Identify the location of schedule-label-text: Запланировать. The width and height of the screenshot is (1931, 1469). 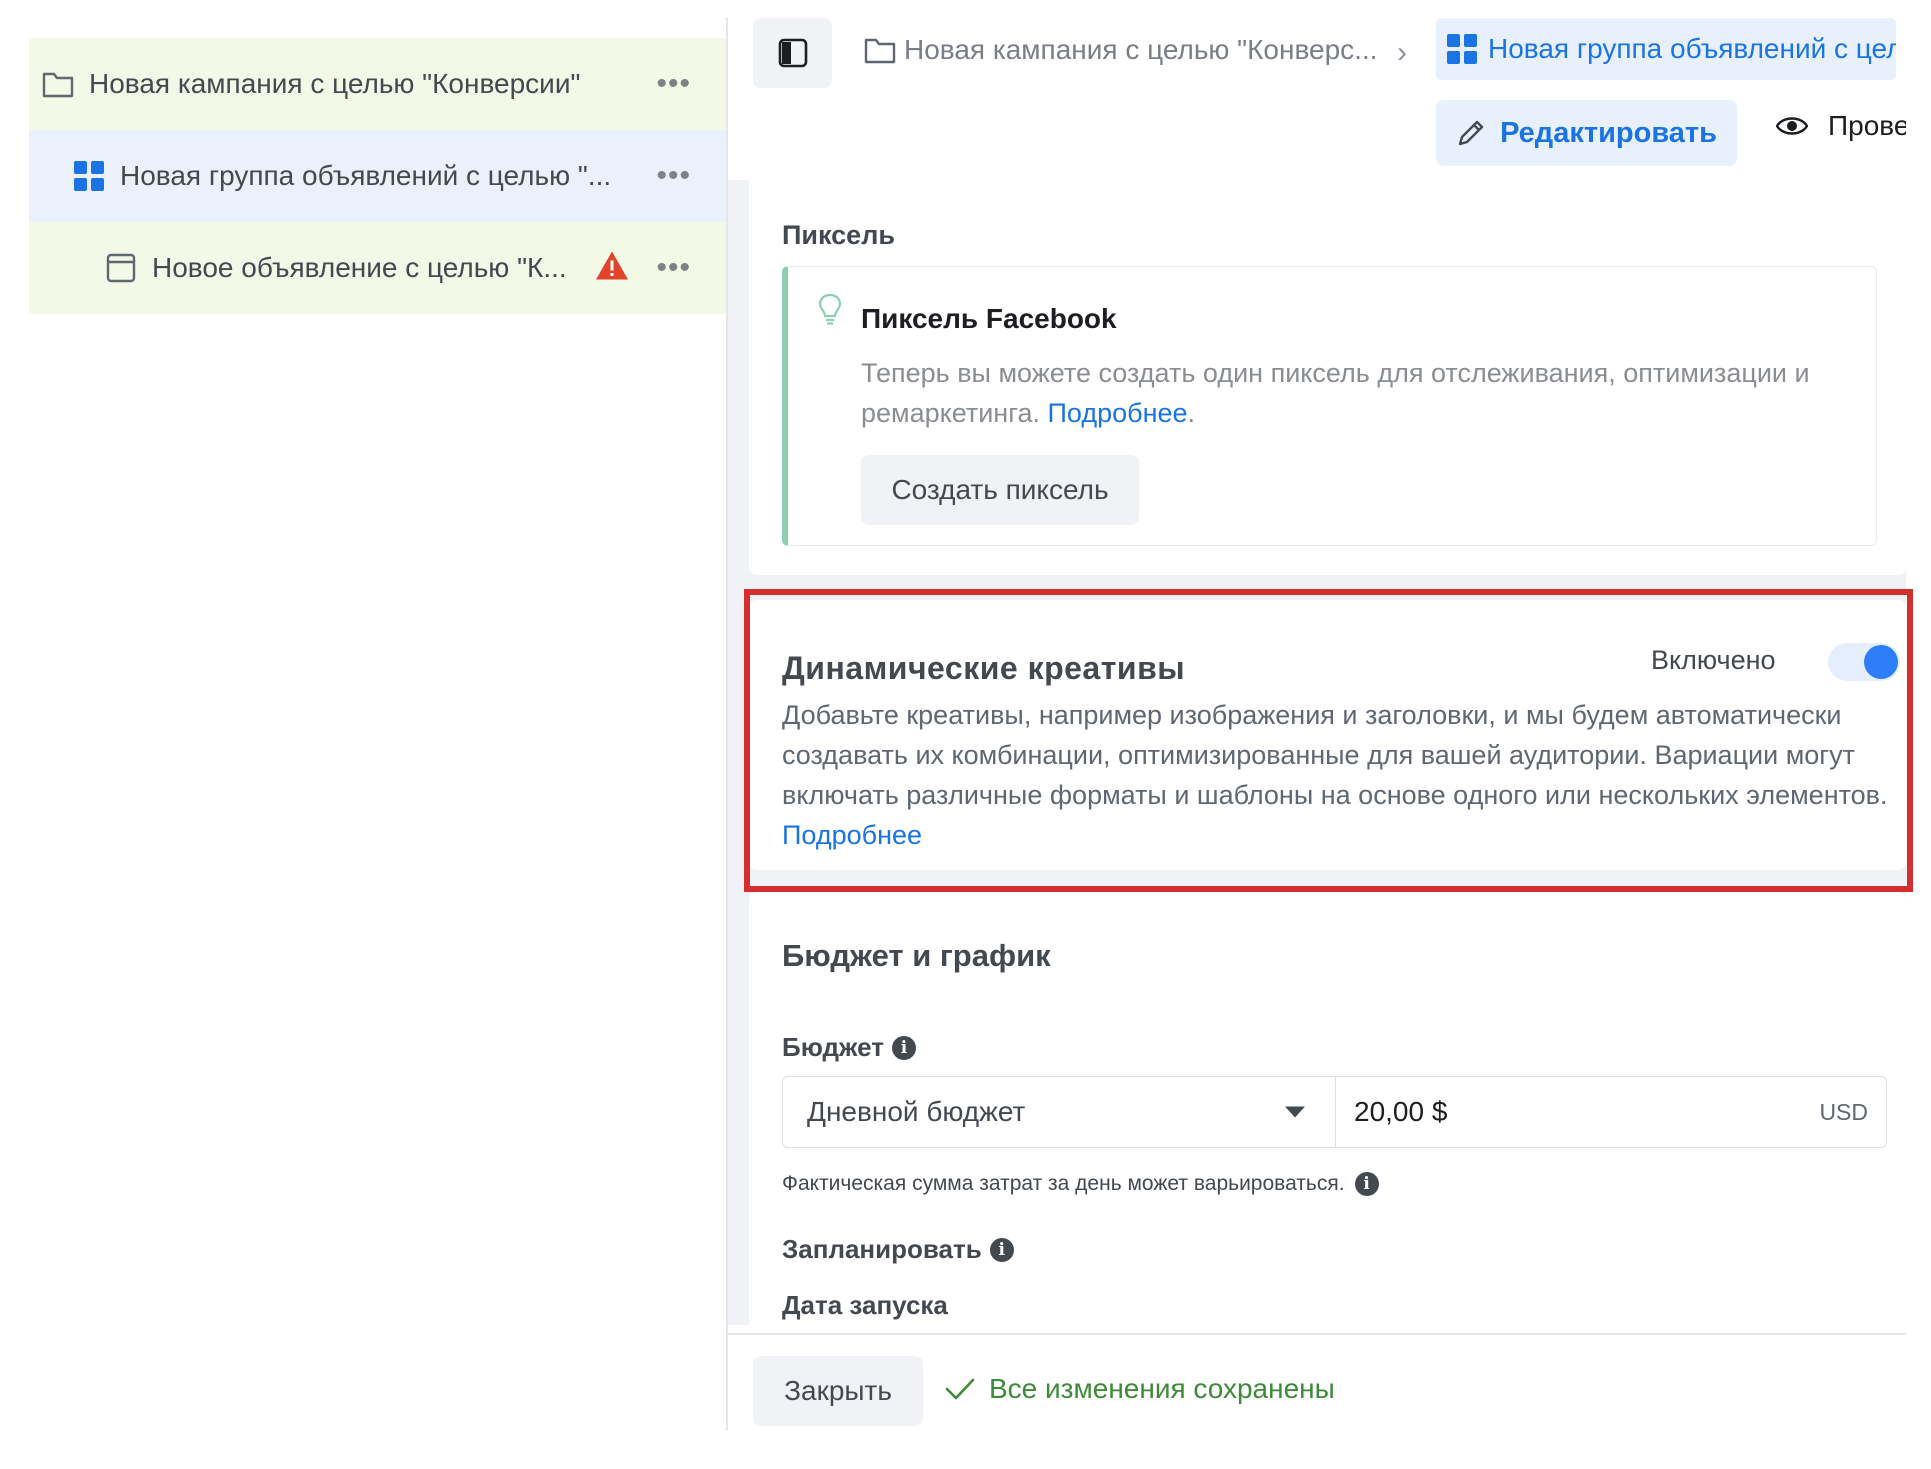
(882, 1249).